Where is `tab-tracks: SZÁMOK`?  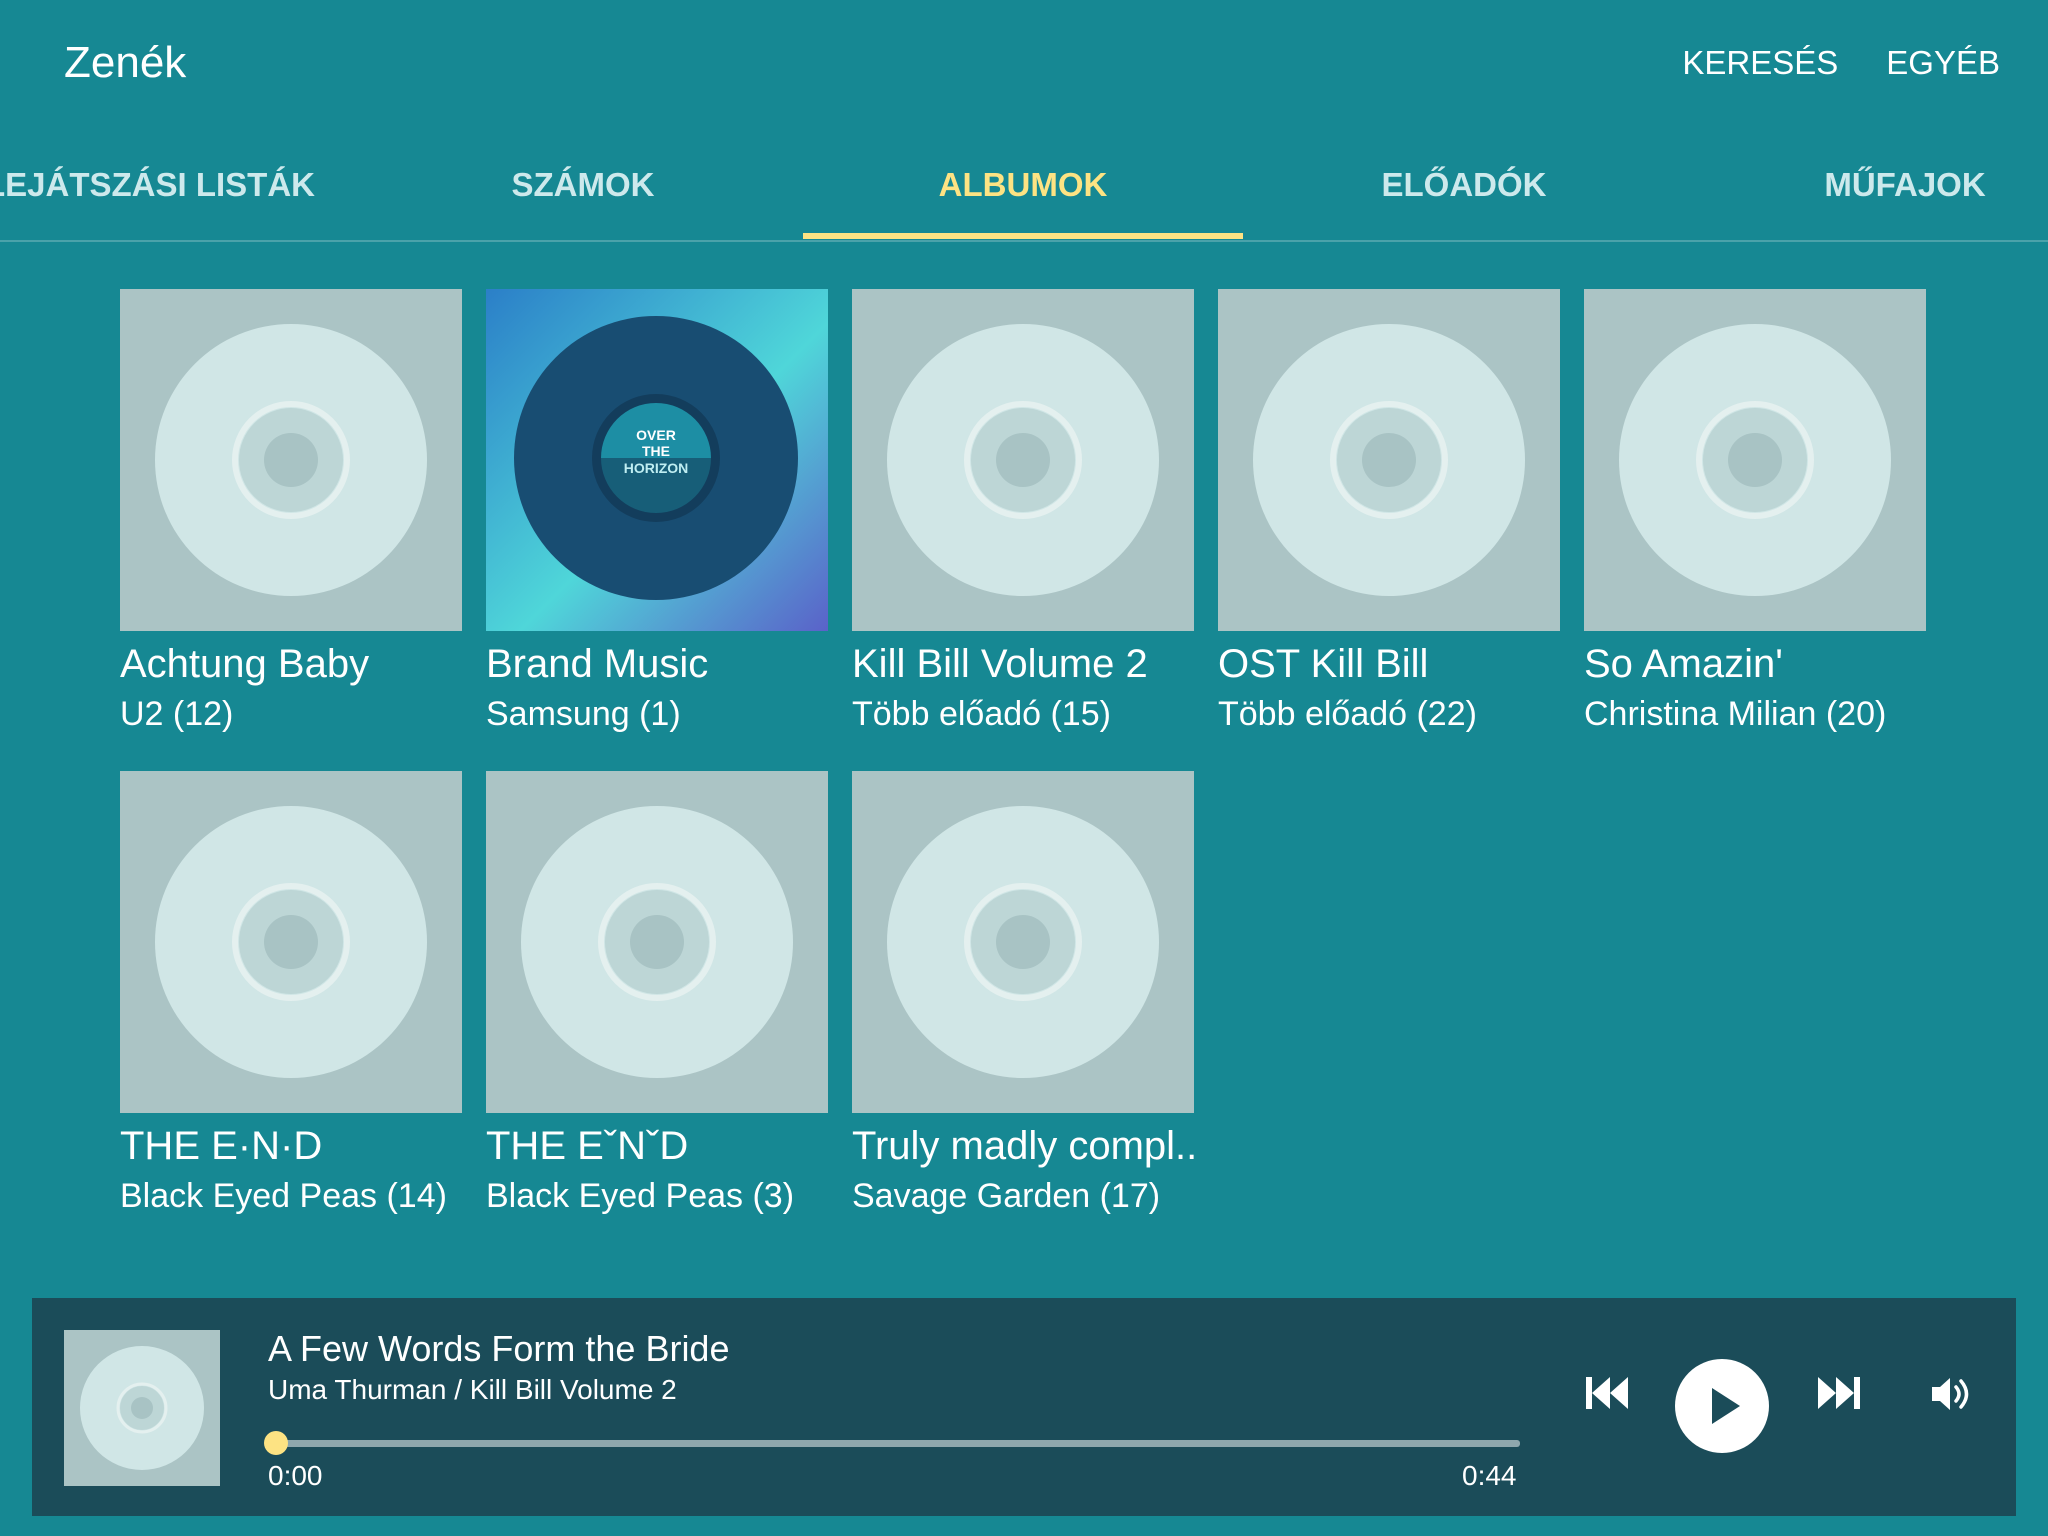
tab-tracks: SZÁMOK is located at coordinates (583, 190).